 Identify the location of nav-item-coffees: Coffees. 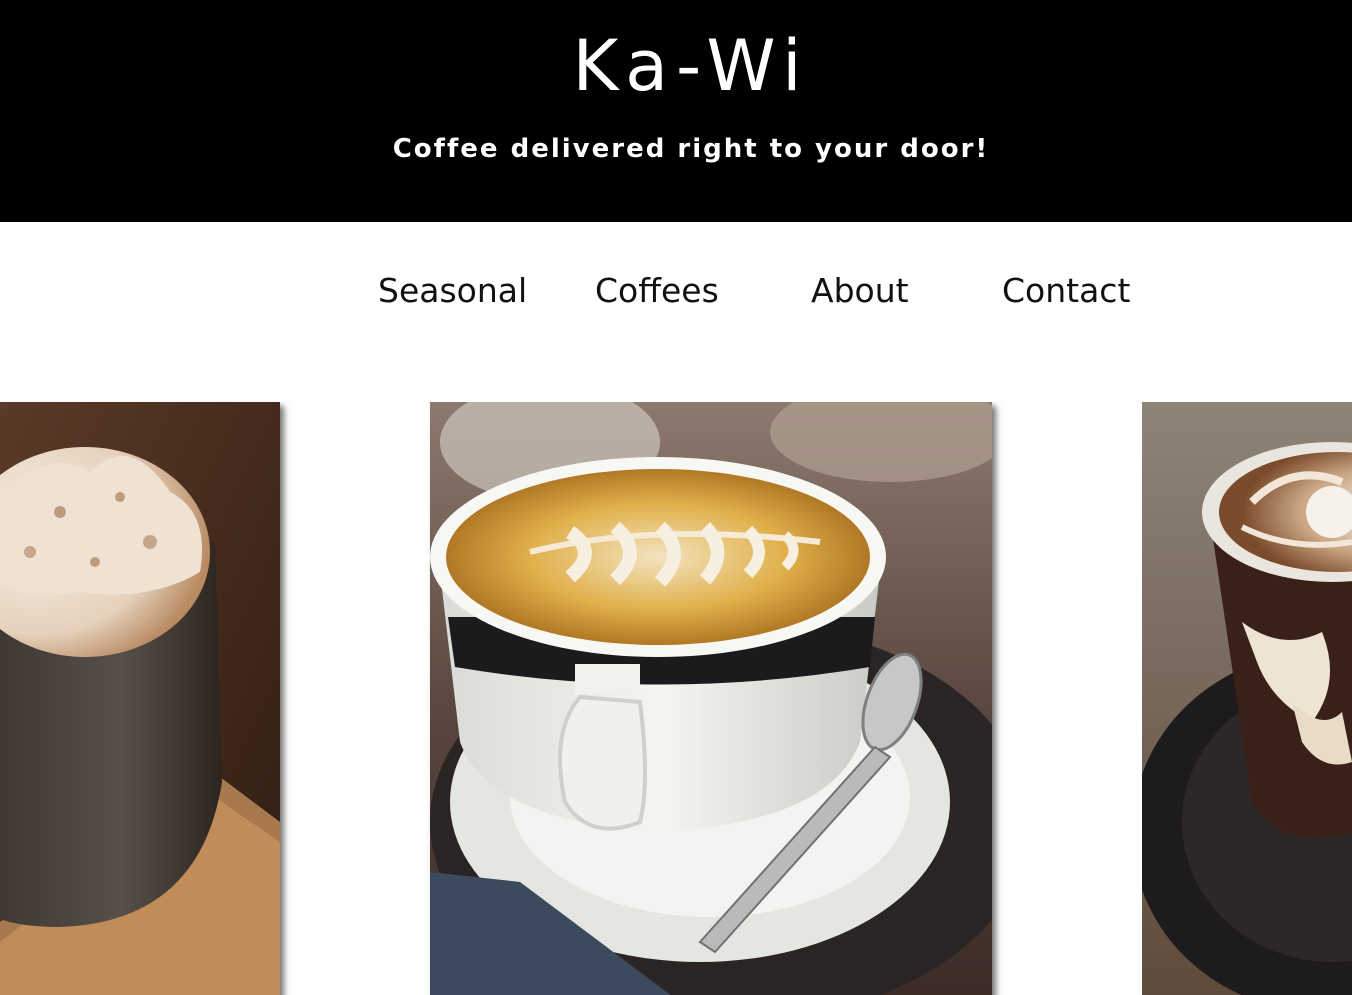
(657, 291).